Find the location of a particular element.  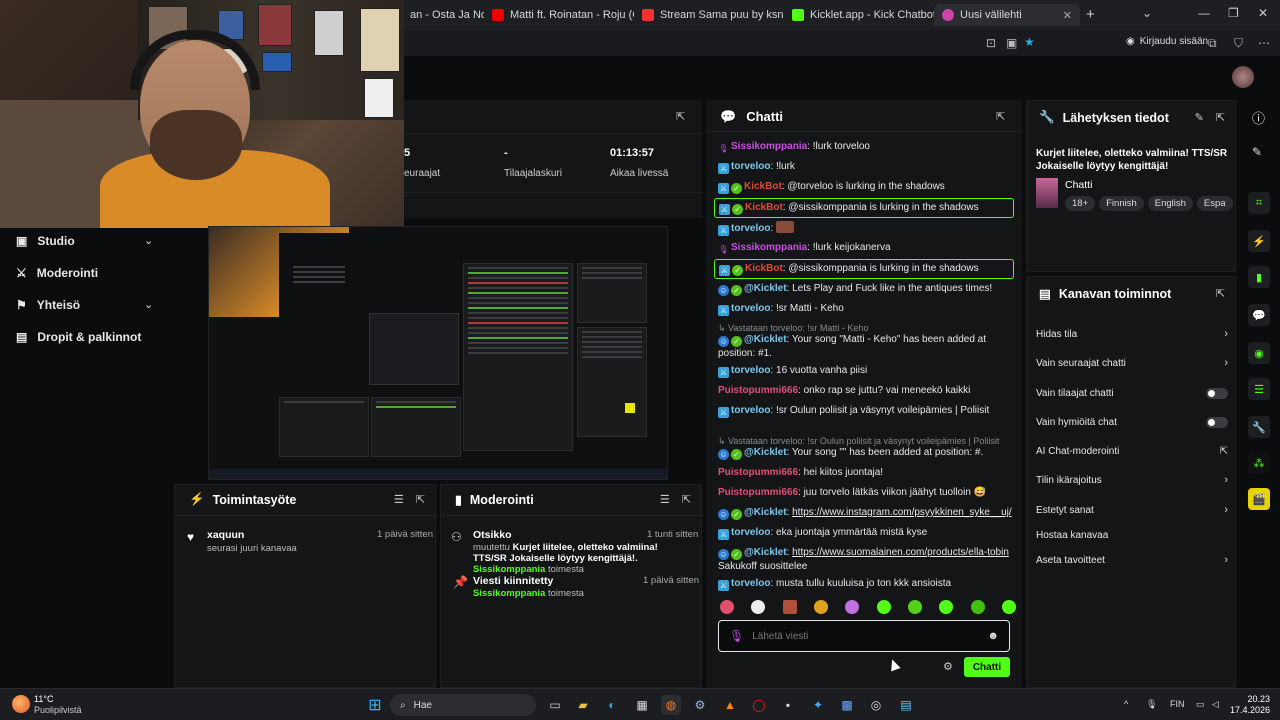

activity-user: xaquun is located at coordinates (225, 535).